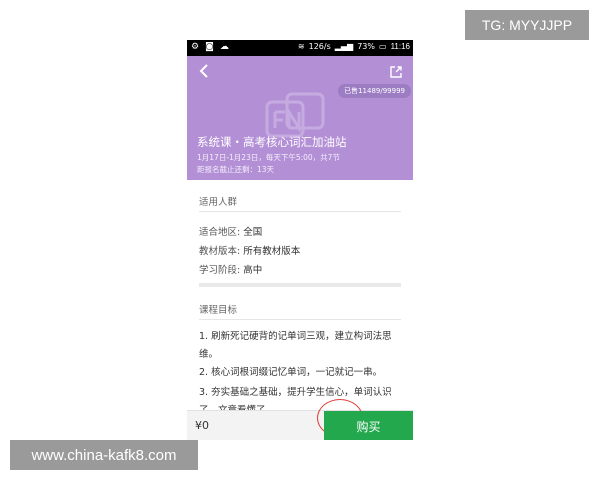 Image resolution: width=600 pixels, height=480 pixels. I want to click on buy-button: 购买, so click(368, 425).